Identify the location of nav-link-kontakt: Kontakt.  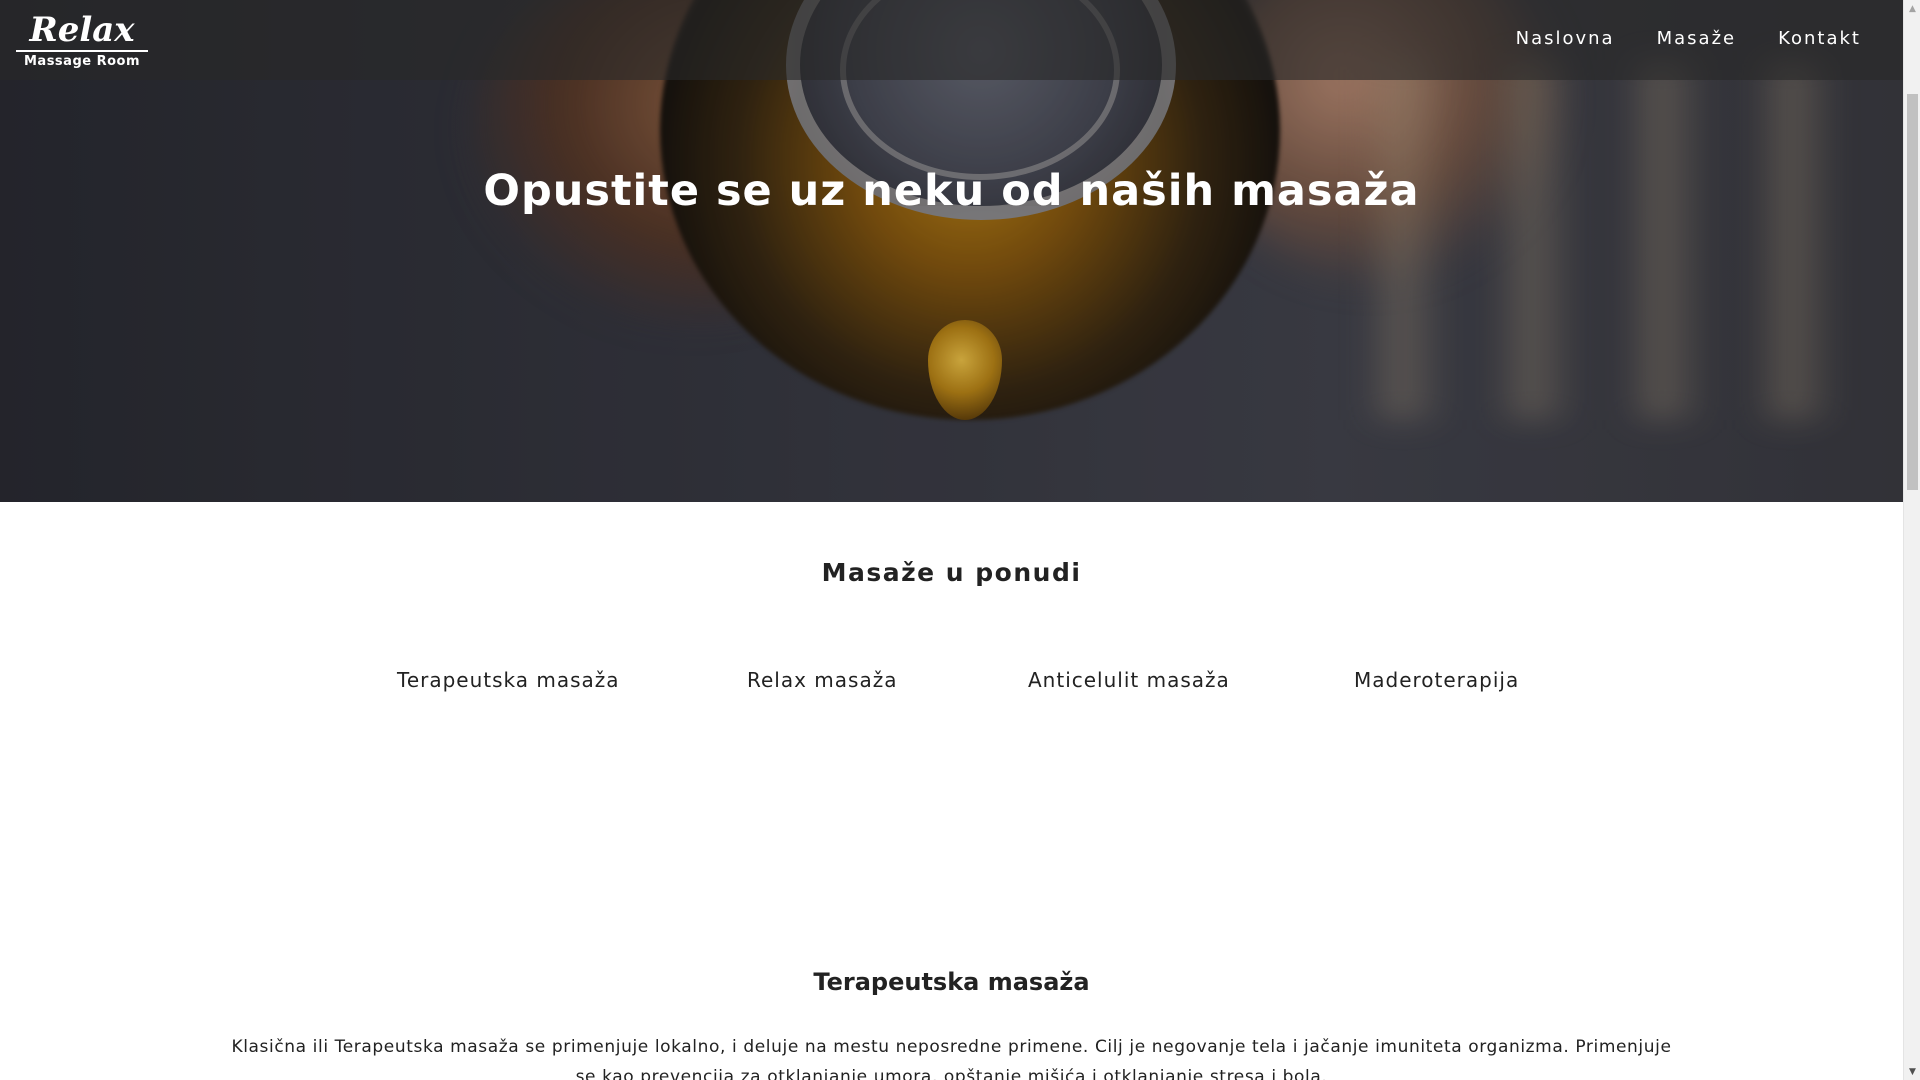
(1819, 38).